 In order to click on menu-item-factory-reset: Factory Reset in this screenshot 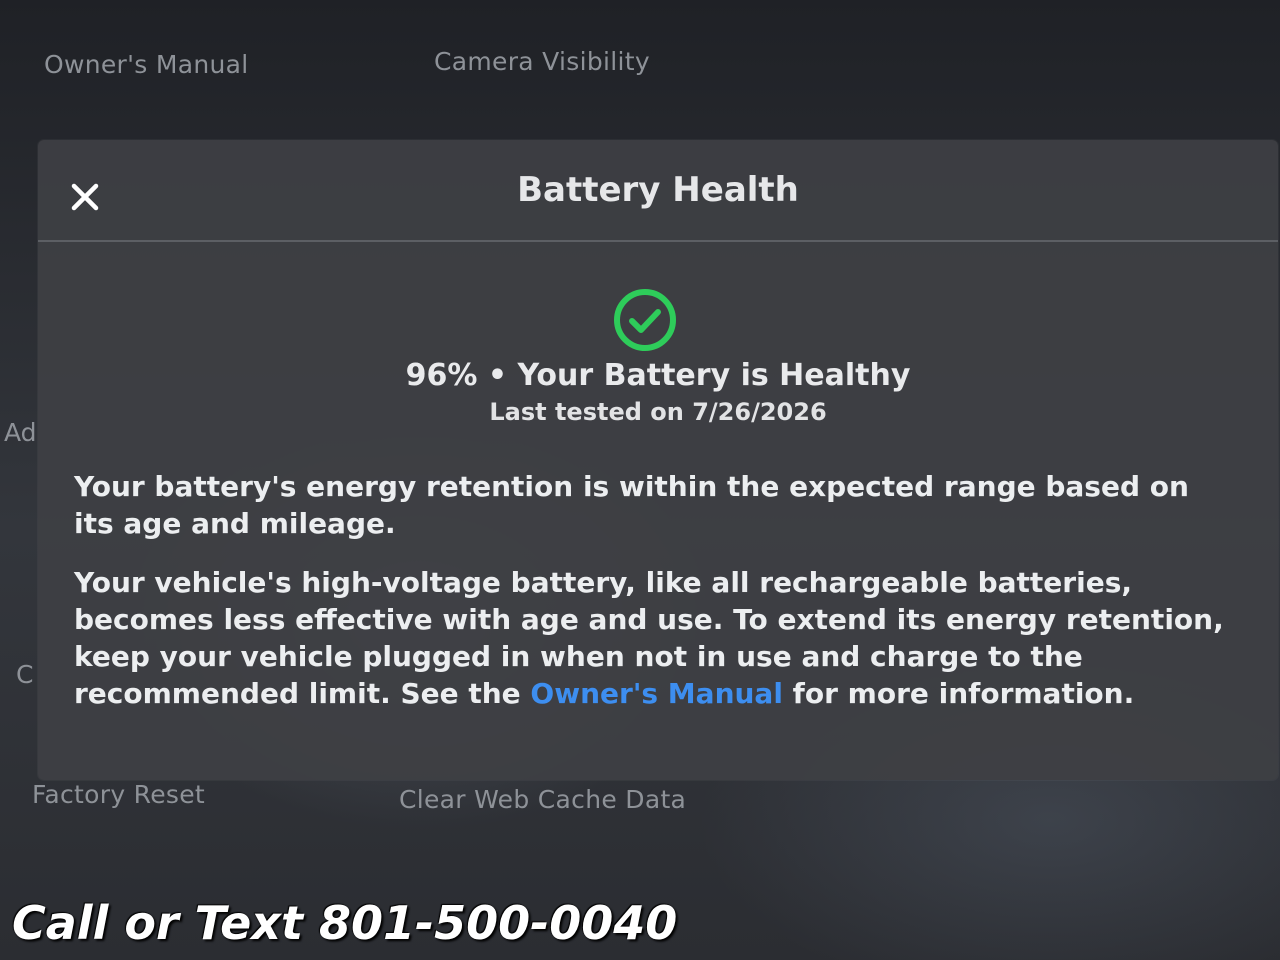, I will do `click(118, 794)`.